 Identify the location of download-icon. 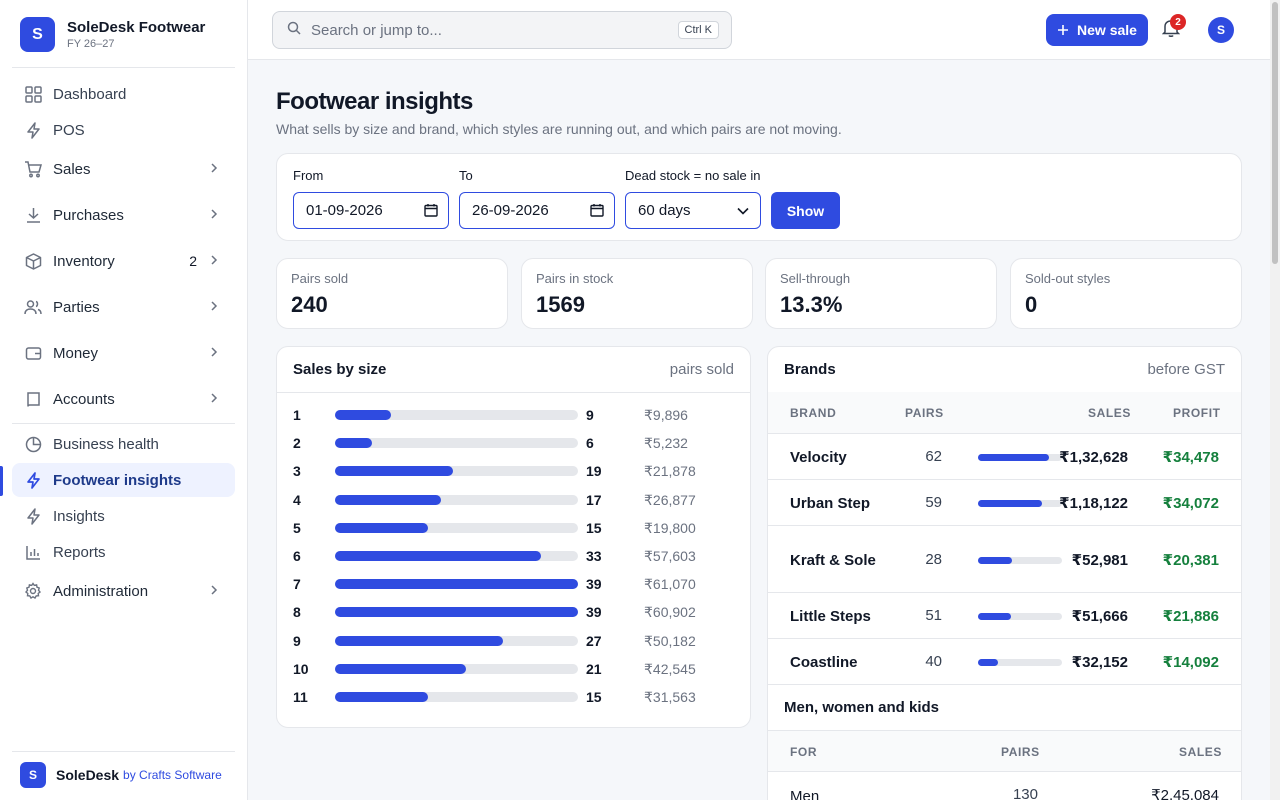
(33, 215).